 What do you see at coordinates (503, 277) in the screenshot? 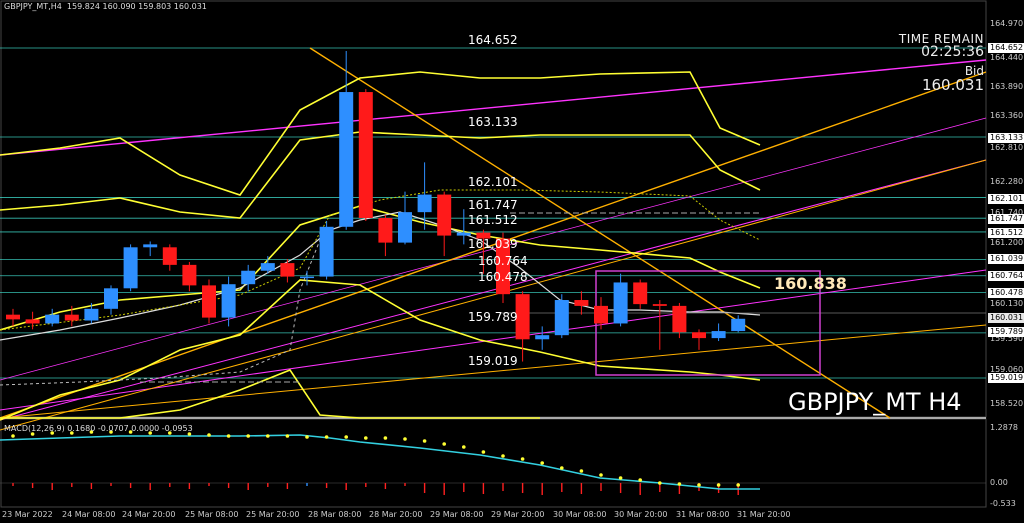
I see `level-label: 160.478` at bounding box center [503, 277].